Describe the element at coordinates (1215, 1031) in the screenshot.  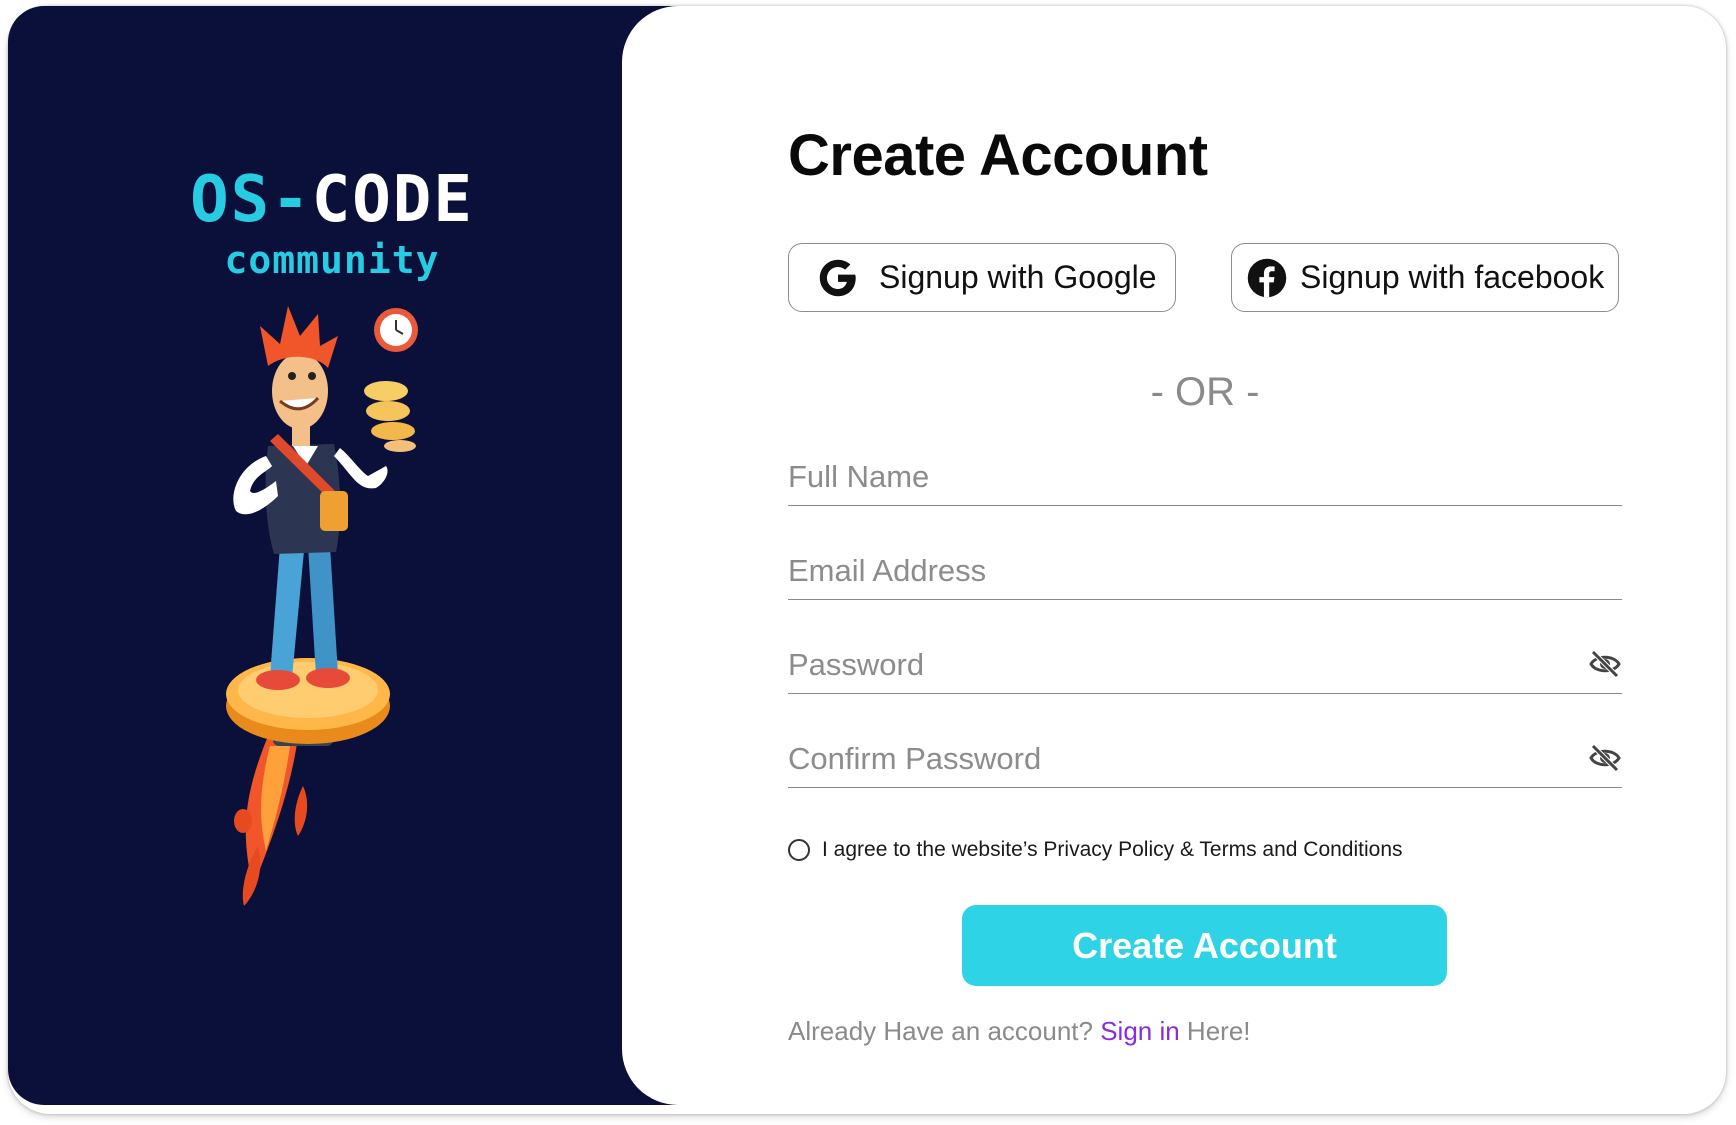
I see `signin-suffix-text: Here!` at that location.